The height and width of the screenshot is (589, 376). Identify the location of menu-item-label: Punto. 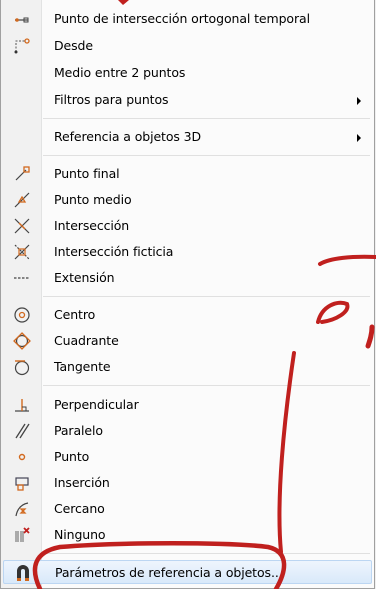
(72, 456).